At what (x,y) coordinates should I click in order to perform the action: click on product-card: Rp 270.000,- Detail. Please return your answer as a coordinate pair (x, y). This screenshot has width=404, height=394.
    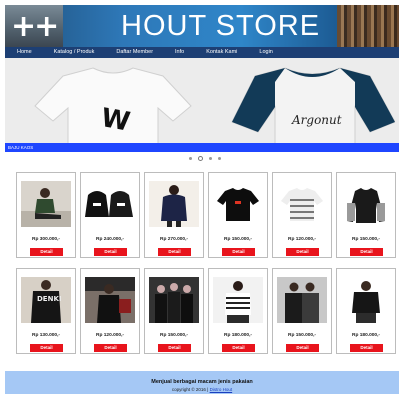
    Looking at the image, I should click on (174, 215).